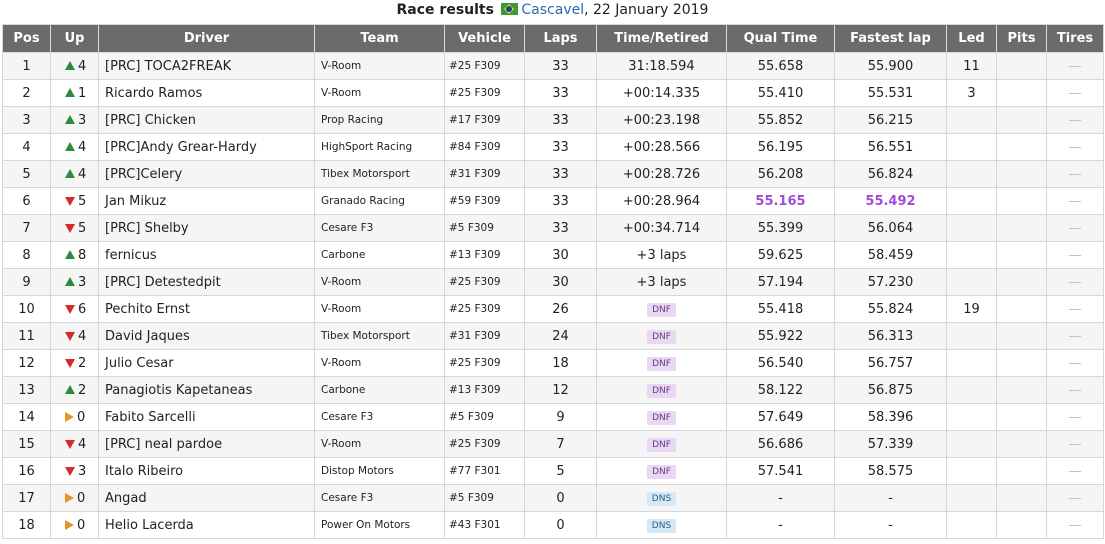 This screenshot has width=1105, height=544. I want to click on qual-time-cell: 57.649, so click(780, 417).